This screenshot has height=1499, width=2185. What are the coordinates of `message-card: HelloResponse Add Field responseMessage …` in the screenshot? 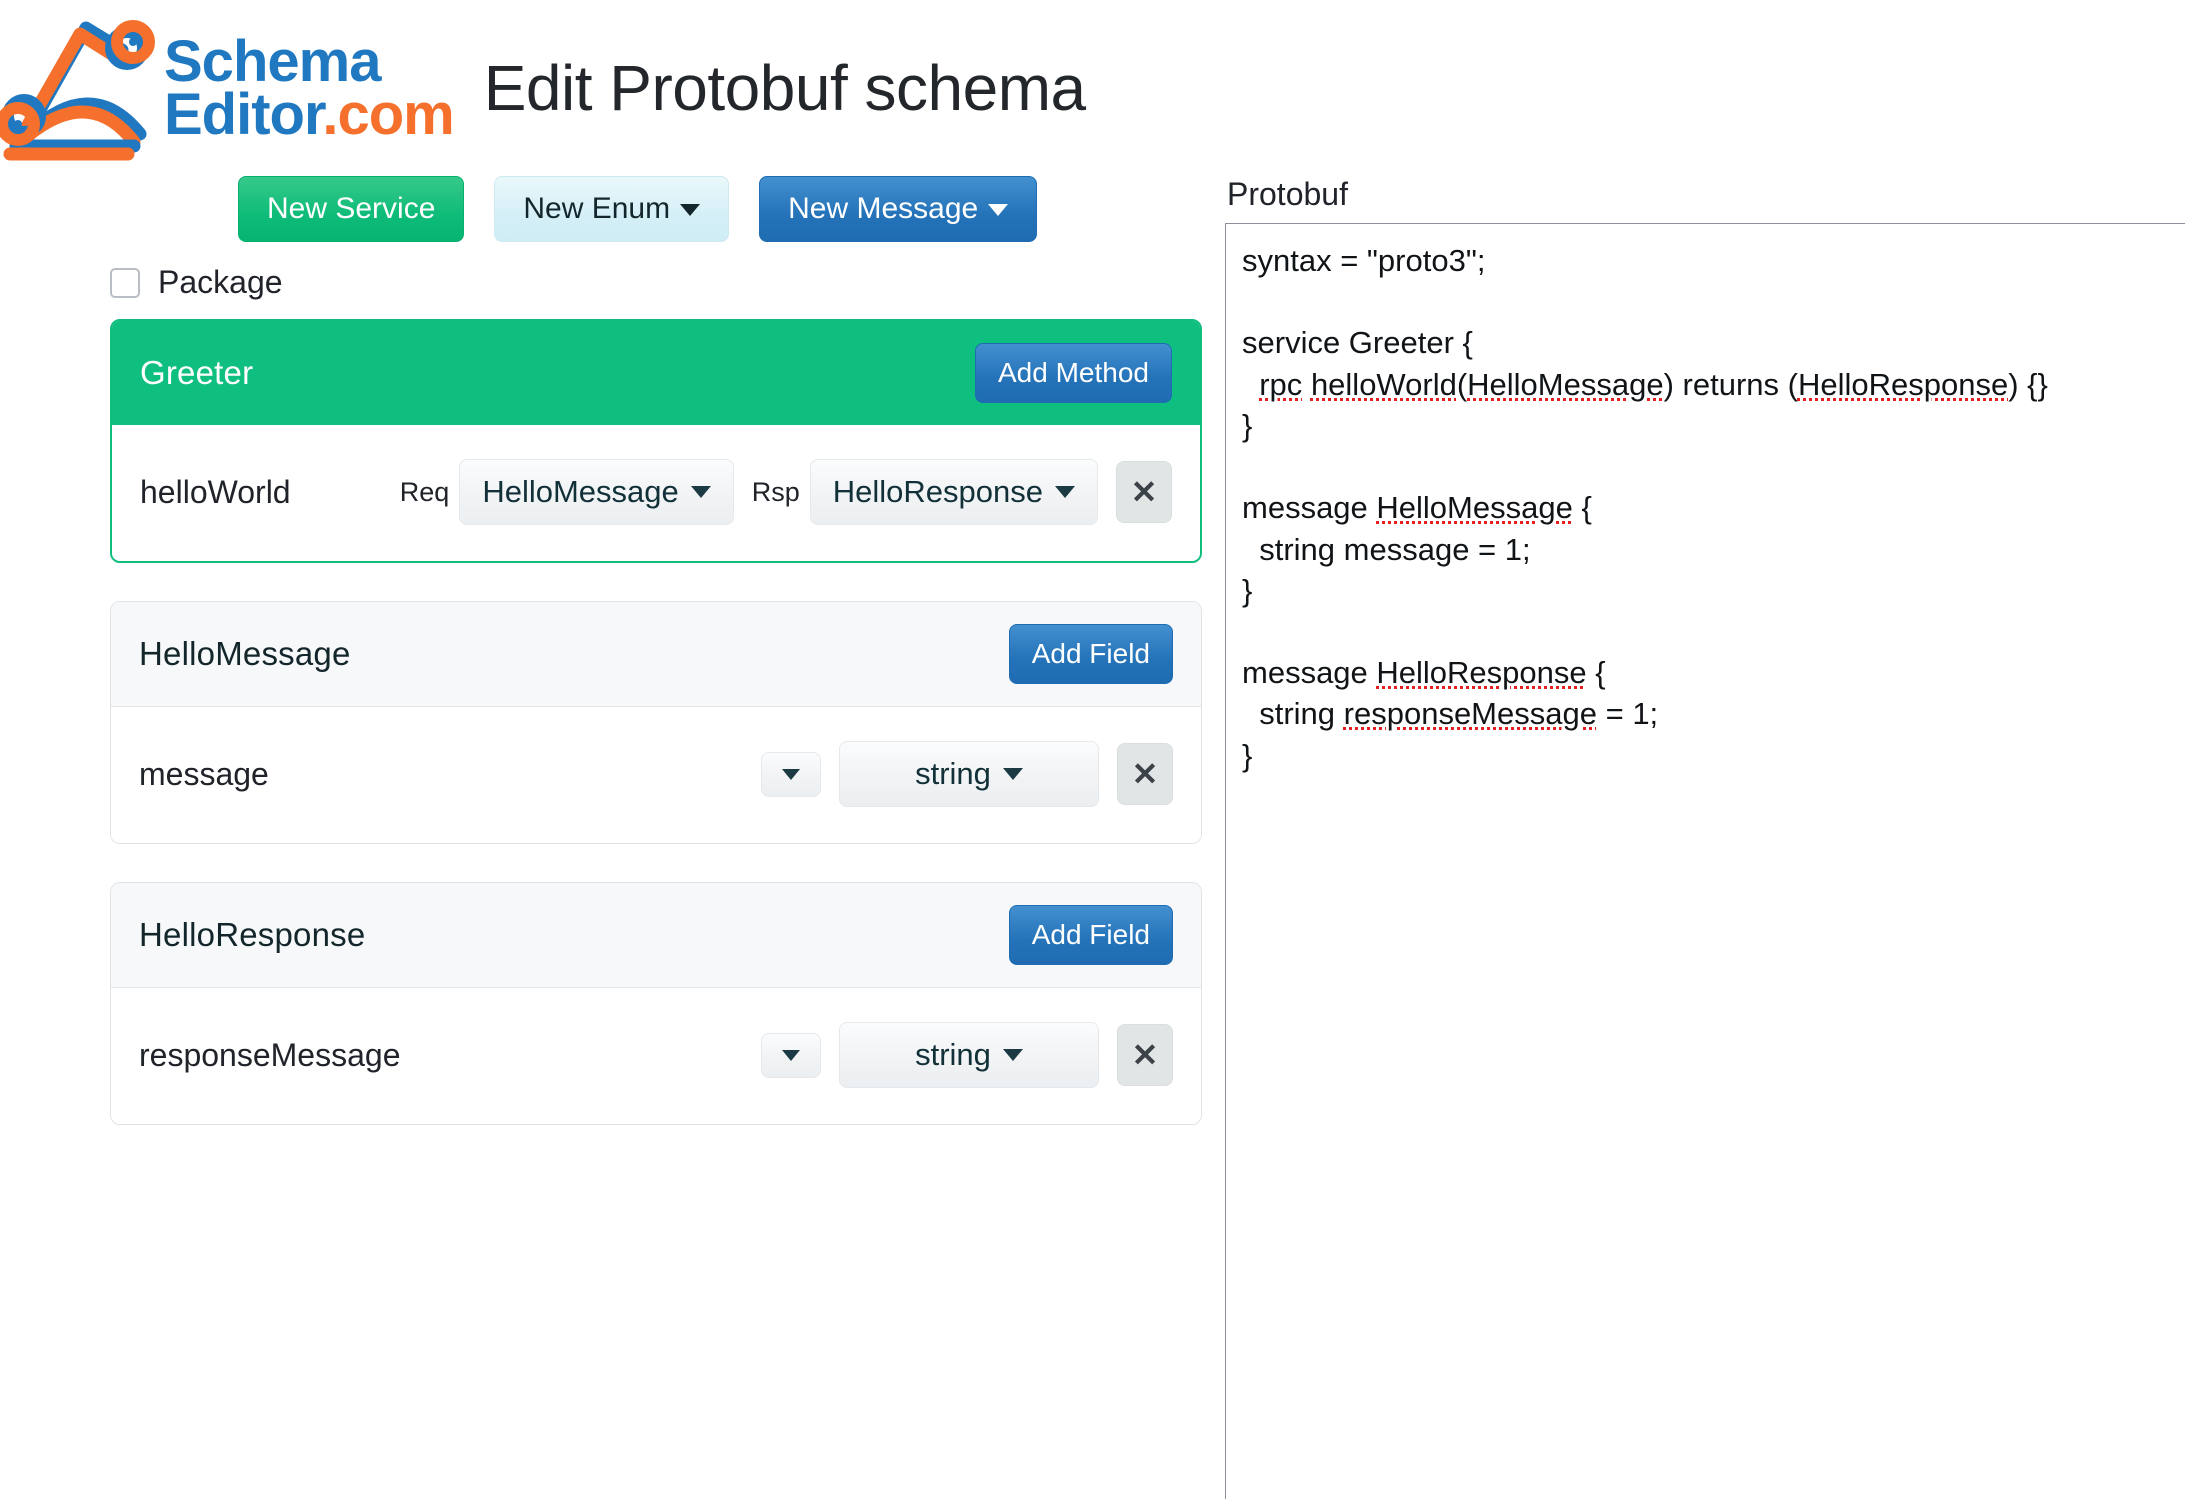 It's located at (656, 1003).